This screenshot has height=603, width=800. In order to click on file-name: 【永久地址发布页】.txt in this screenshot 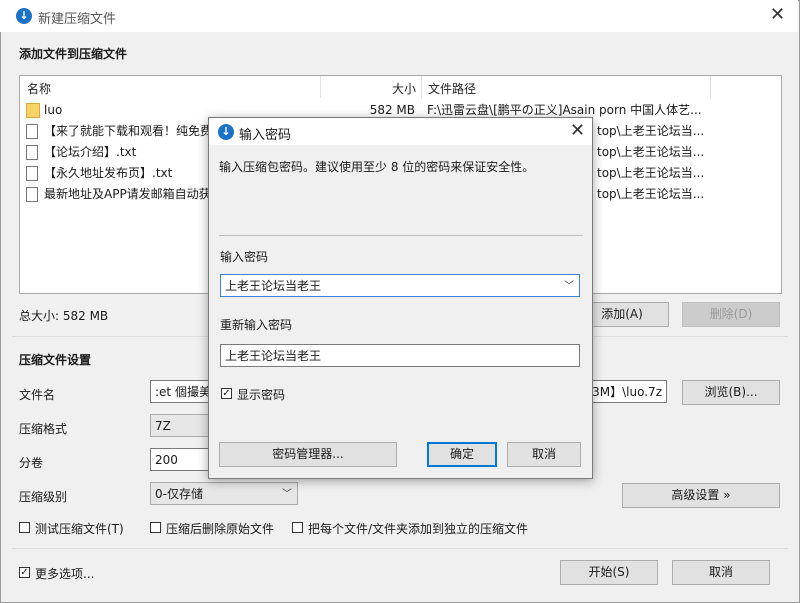, I will do `click(108, 173)`.